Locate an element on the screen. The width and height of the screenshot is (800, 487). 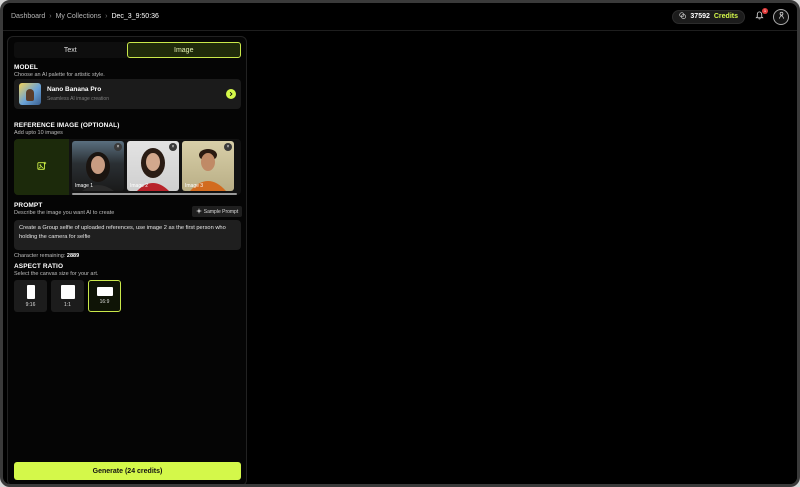
reference-image-label: Image 1 is located at coordinates (84, 186).